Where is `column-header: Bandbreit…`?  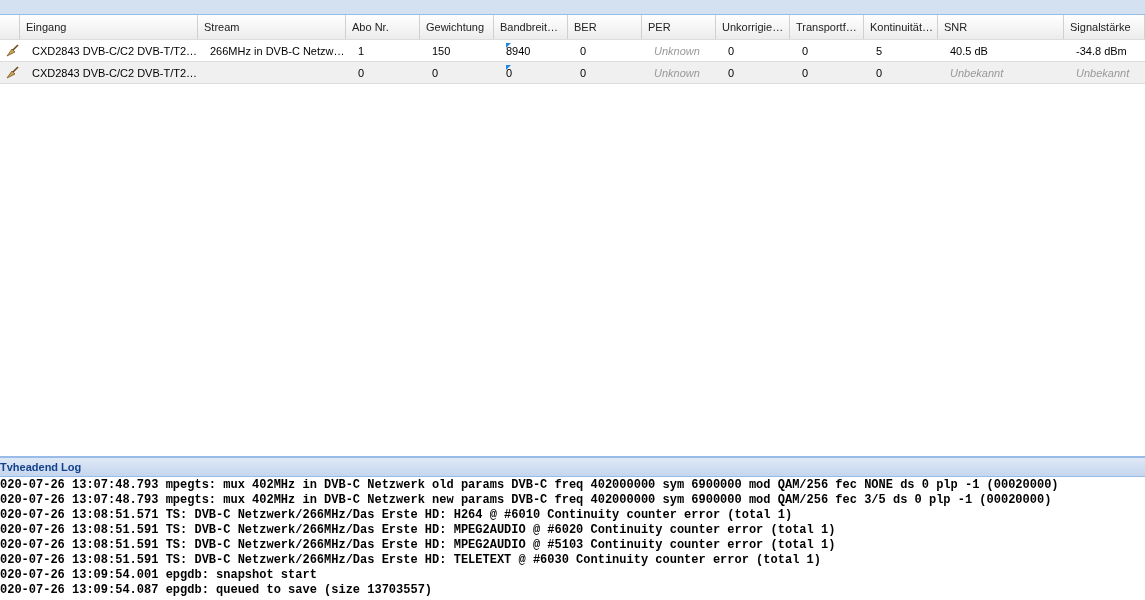 column-header: Bandbreit… is located at coordinates (531, 27).